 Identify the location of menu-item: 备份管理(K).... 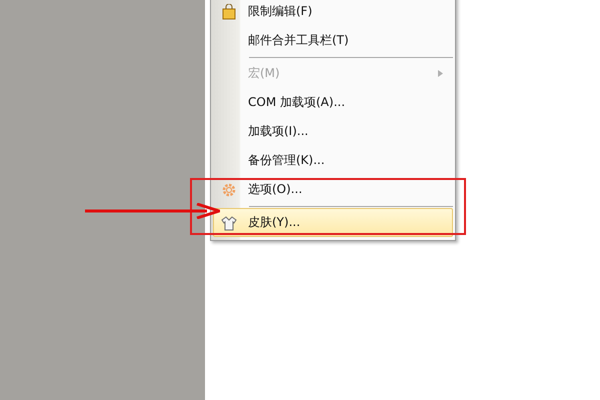
(333, 160).